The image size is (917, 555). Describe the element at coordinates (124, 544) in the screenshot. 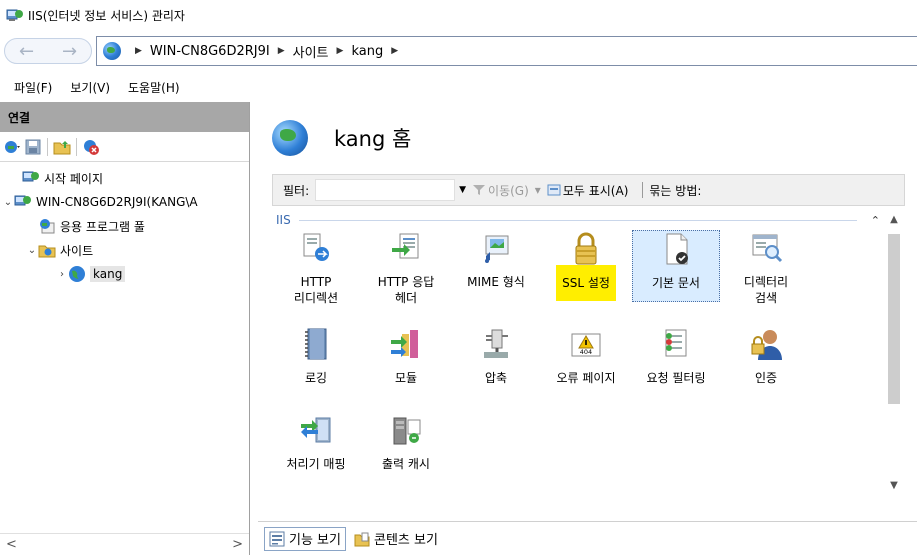

I see `horizontal-scrollbar: < >` at that location.